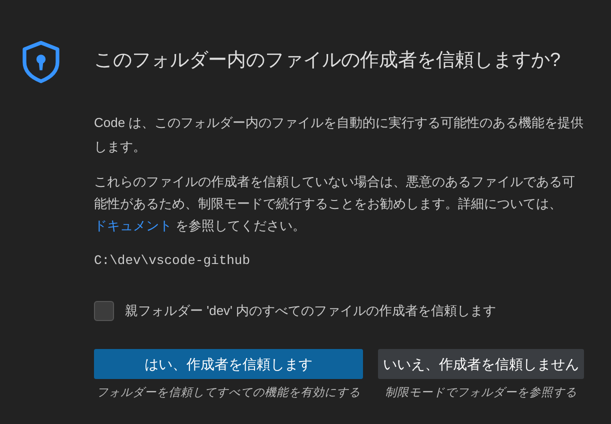  Describe the element at coordinates (481, 393) in the screenshot. I see `button-caption: 制限モードでフォルダーを参照する` at that location.